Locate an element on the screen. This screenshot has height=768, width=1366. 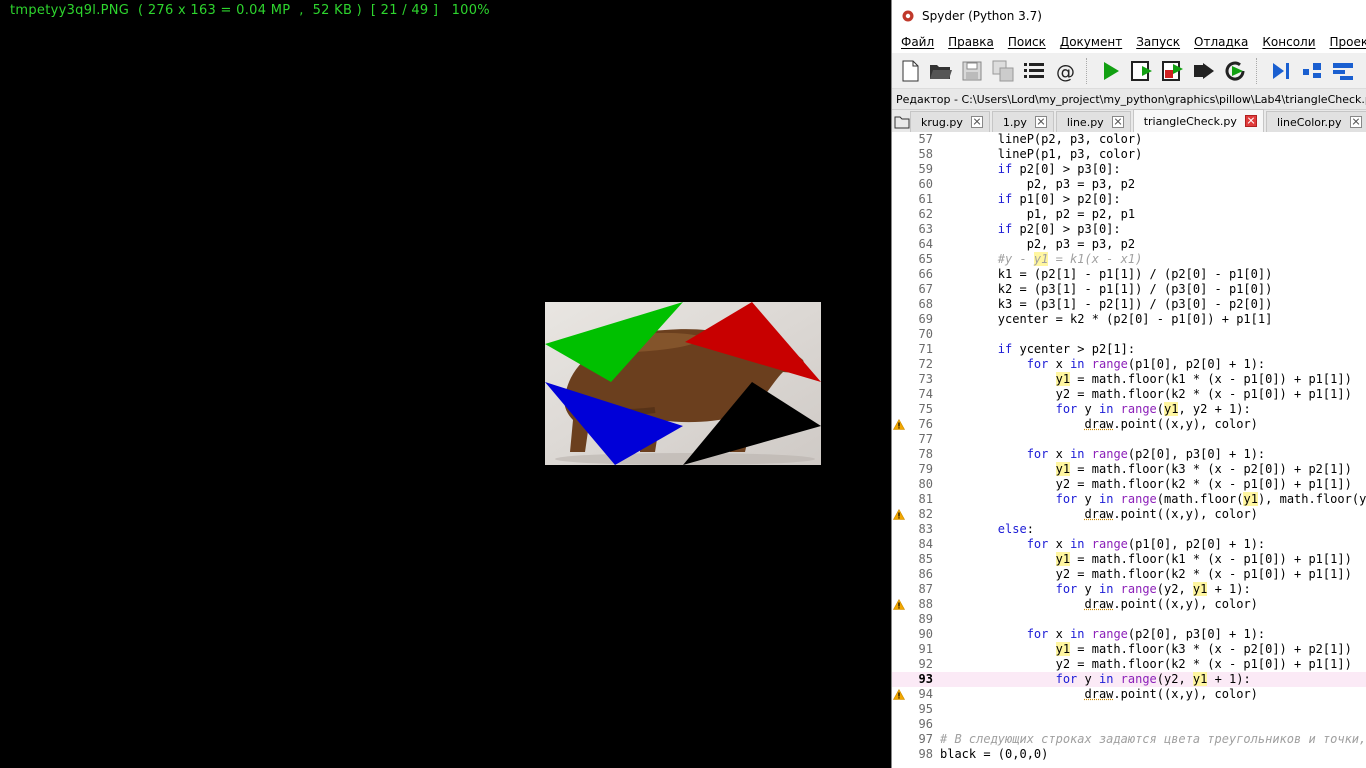
code-line: 70 is located at coordinates (1129, 334).